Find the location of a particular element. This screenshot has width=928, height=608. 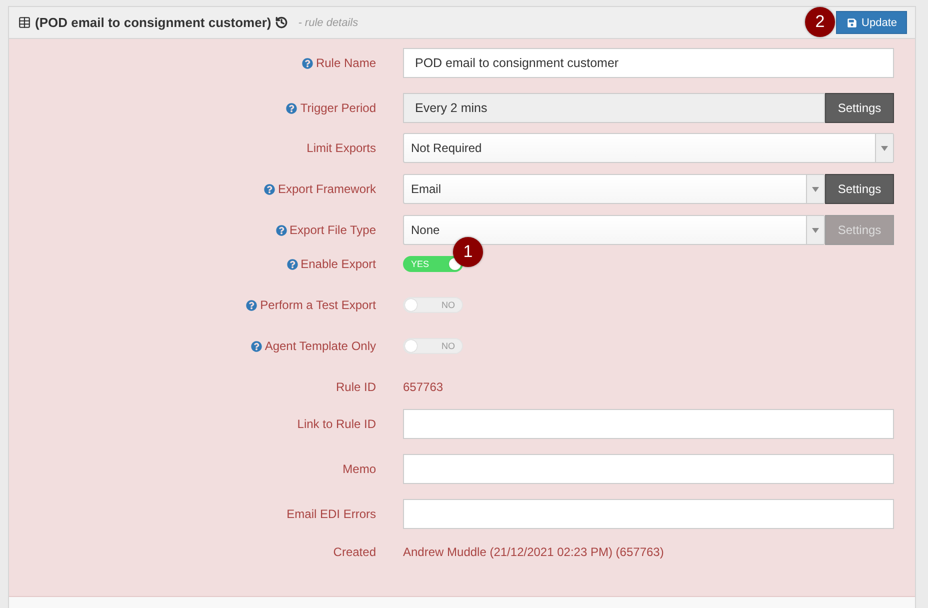

field-label: Rule Name is located at coordinates (346, 63).